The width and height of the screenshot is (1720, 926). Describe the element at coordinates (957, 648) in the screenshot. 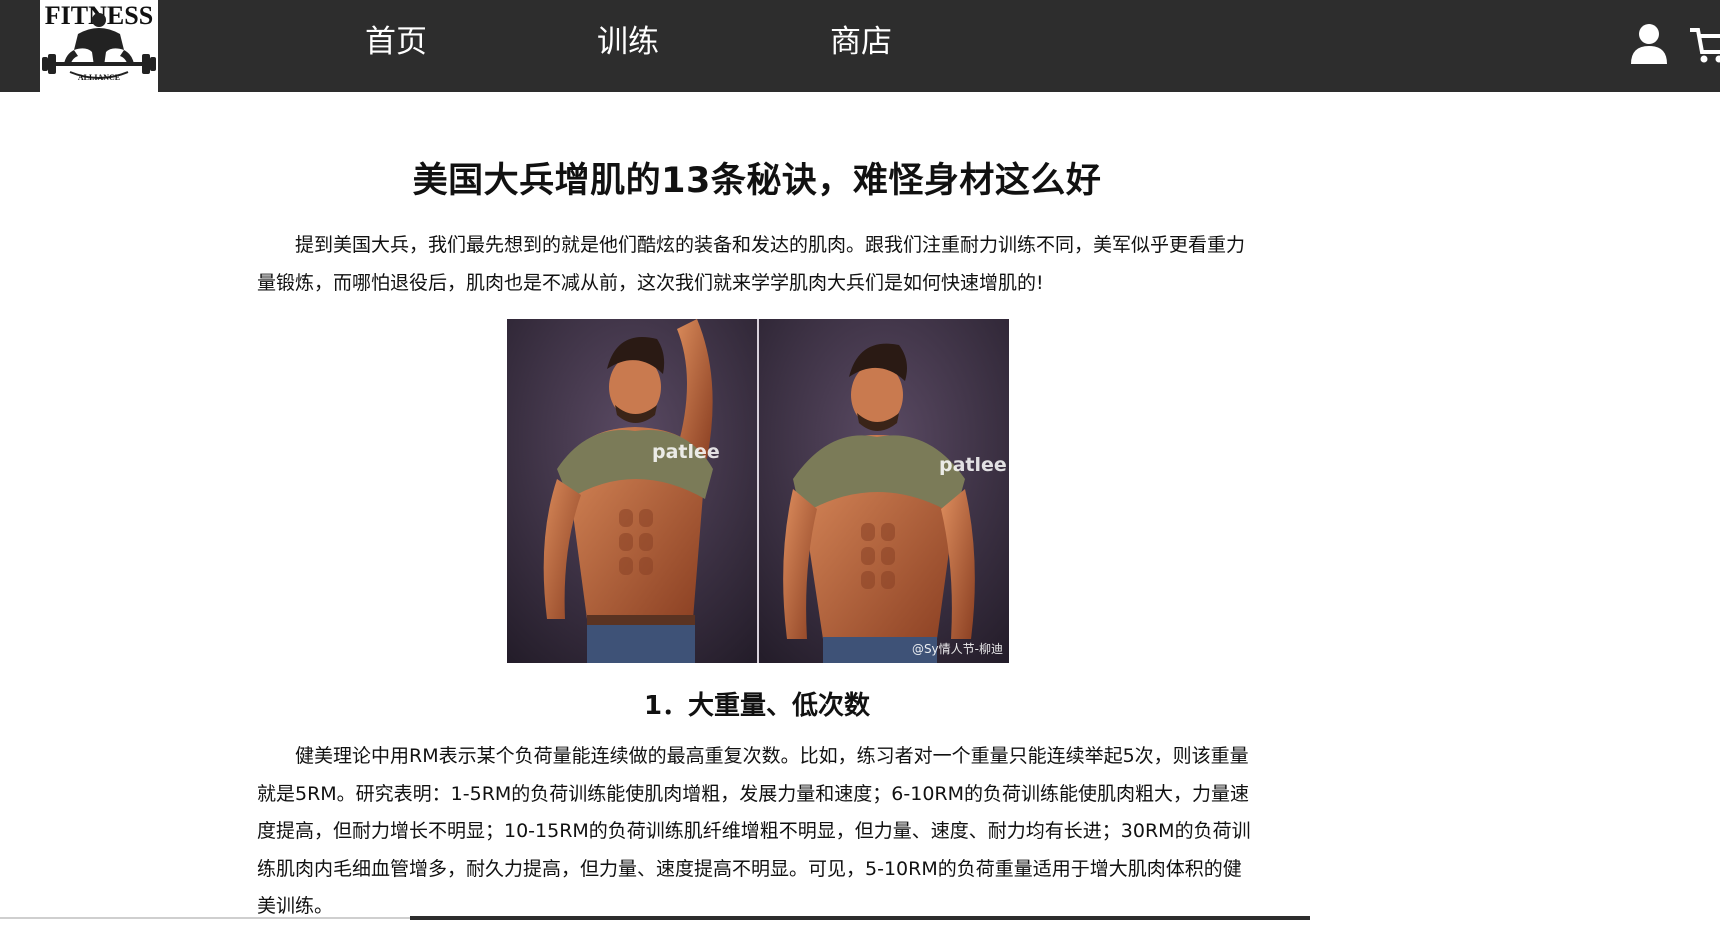

I see `photo-credit: @Sy情人节-柳迪` at that location.